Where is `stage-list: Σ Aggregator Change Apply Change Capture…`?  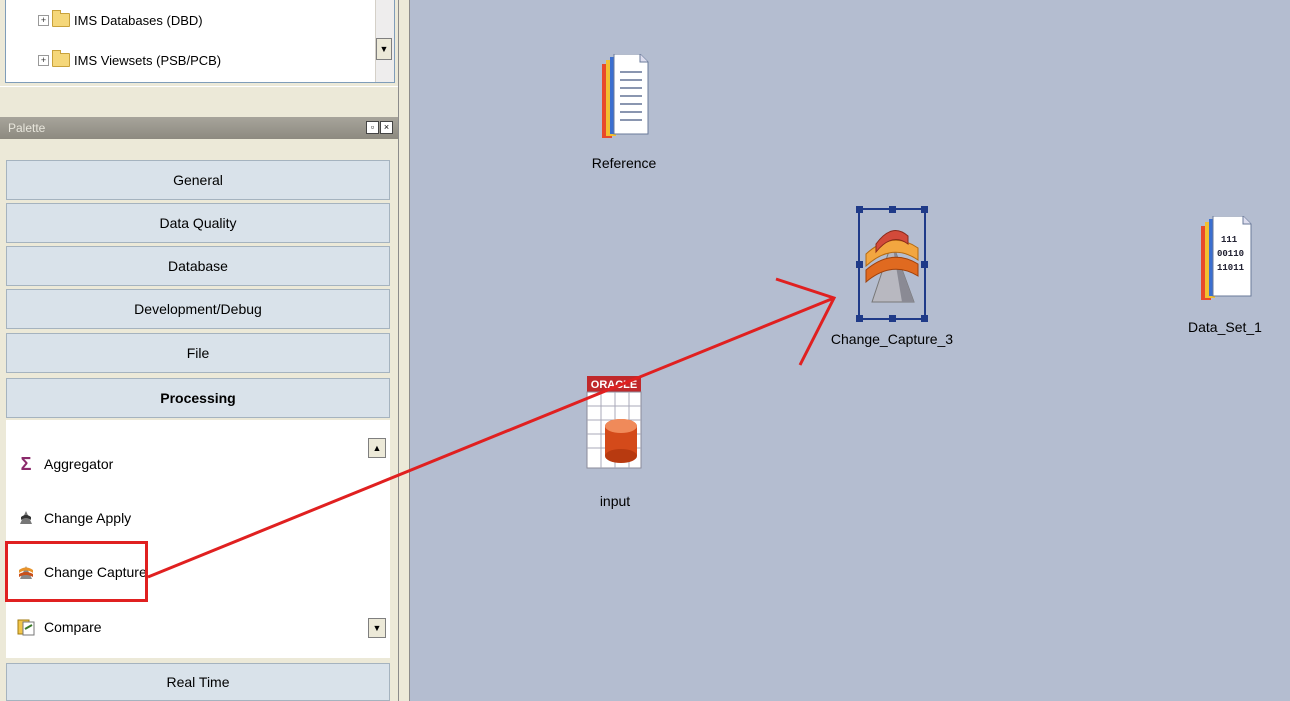
stage-list: Σ Aggregator Change Apply Change Capture… is located at coordinates (198, 539).